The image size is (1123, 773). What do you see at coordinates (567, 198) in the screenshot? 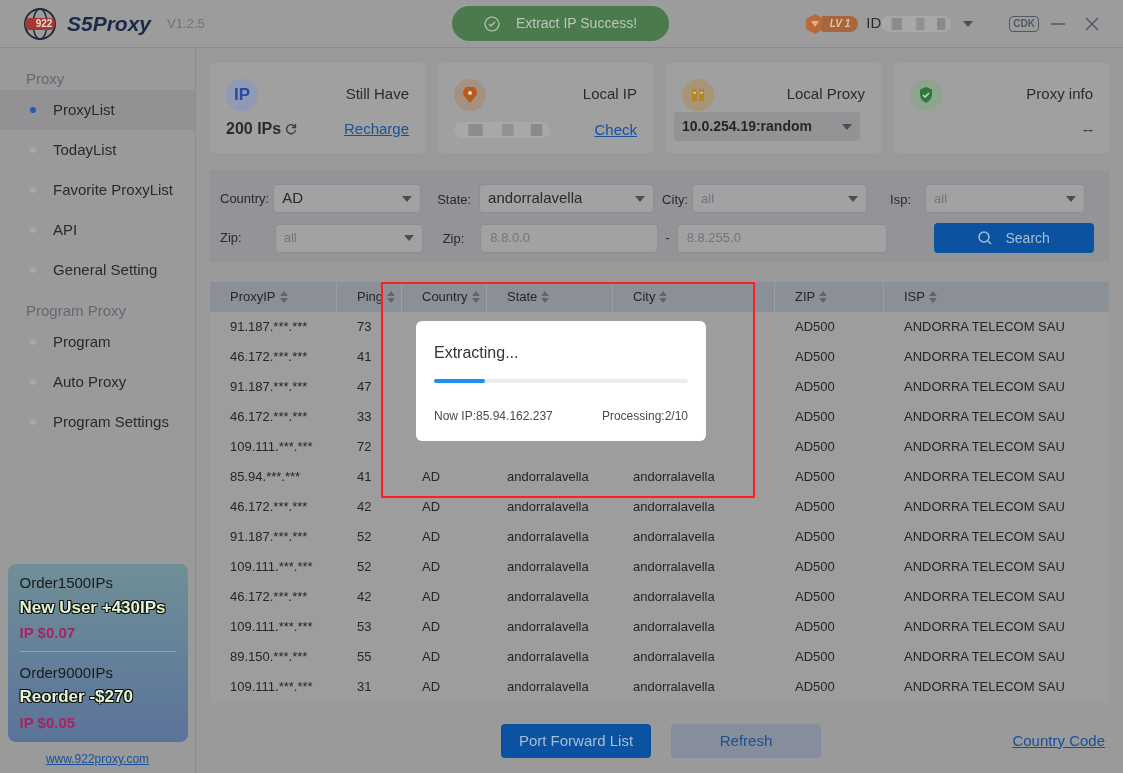
I see `dropdown-field: andorralavella` at bounding box center [567, 198].